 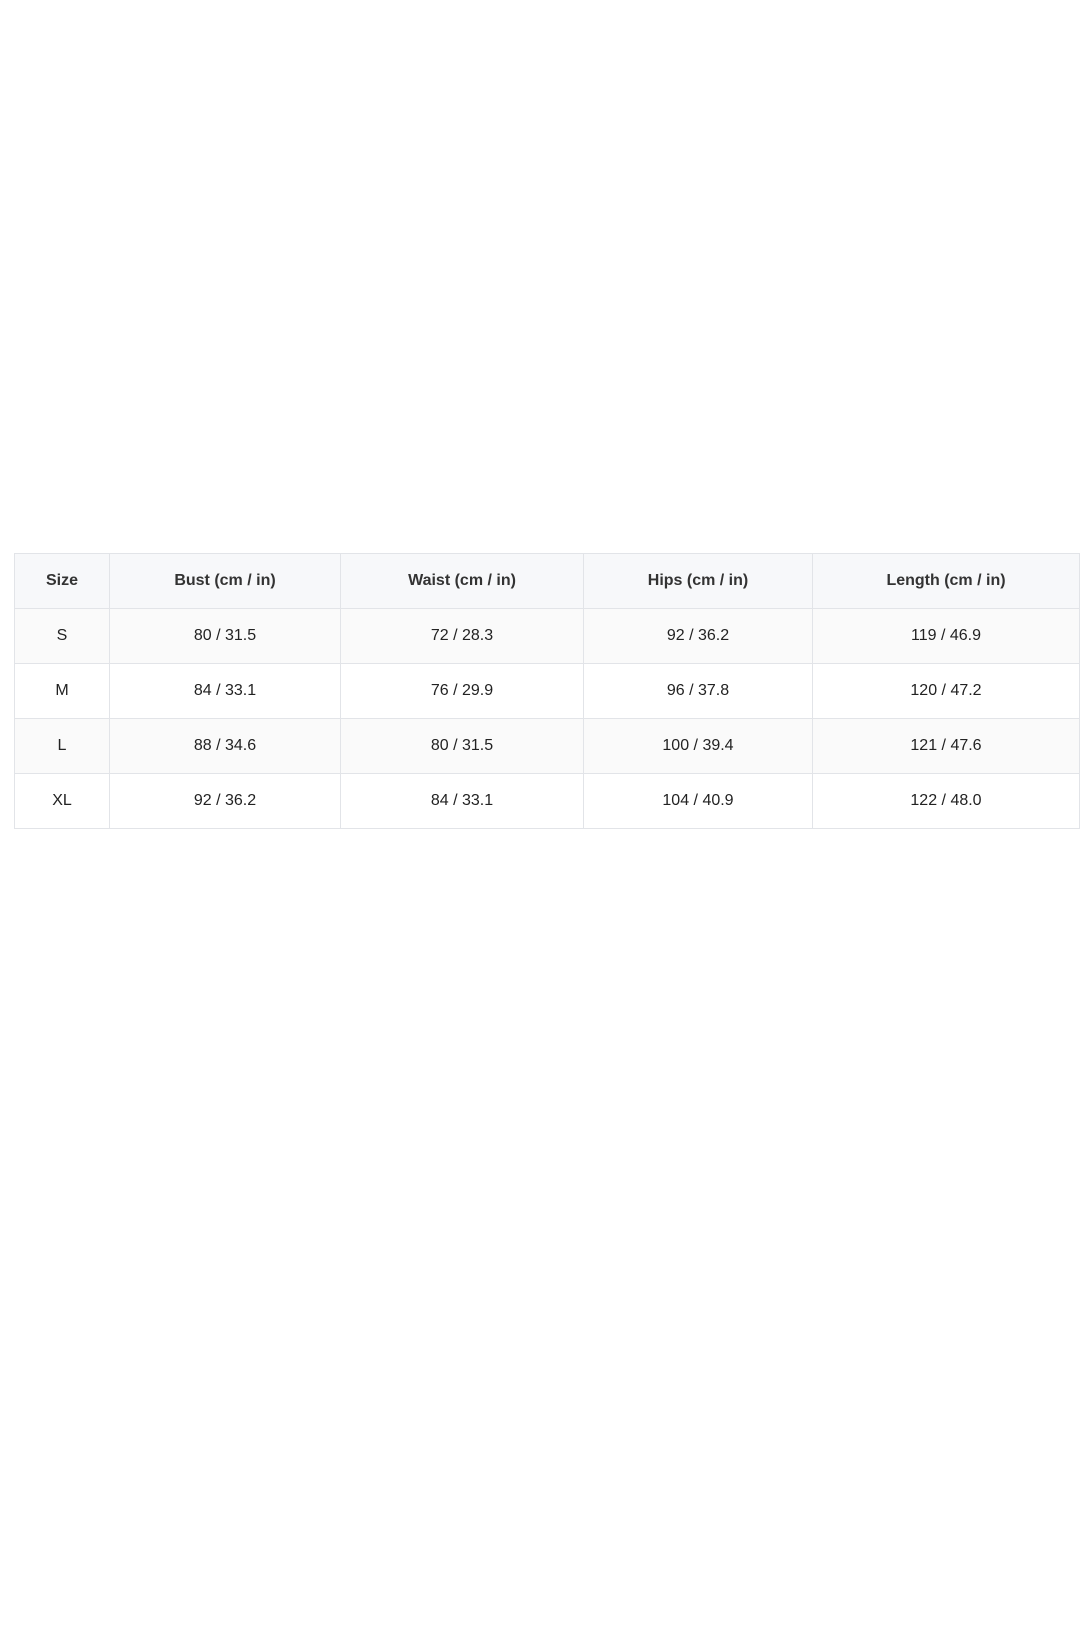 What do you see at coordinates (62, 636) in the screenshot?
I see `size-cell: S` at bounding box center [62, 636].